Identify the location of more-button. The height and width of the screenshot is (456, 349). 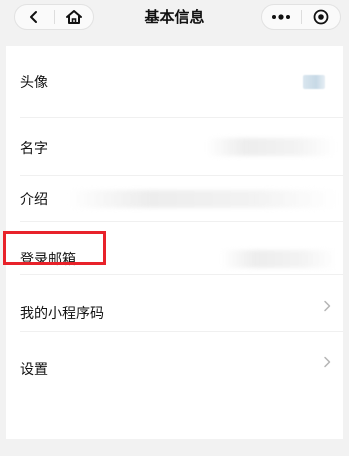
(281, 17).